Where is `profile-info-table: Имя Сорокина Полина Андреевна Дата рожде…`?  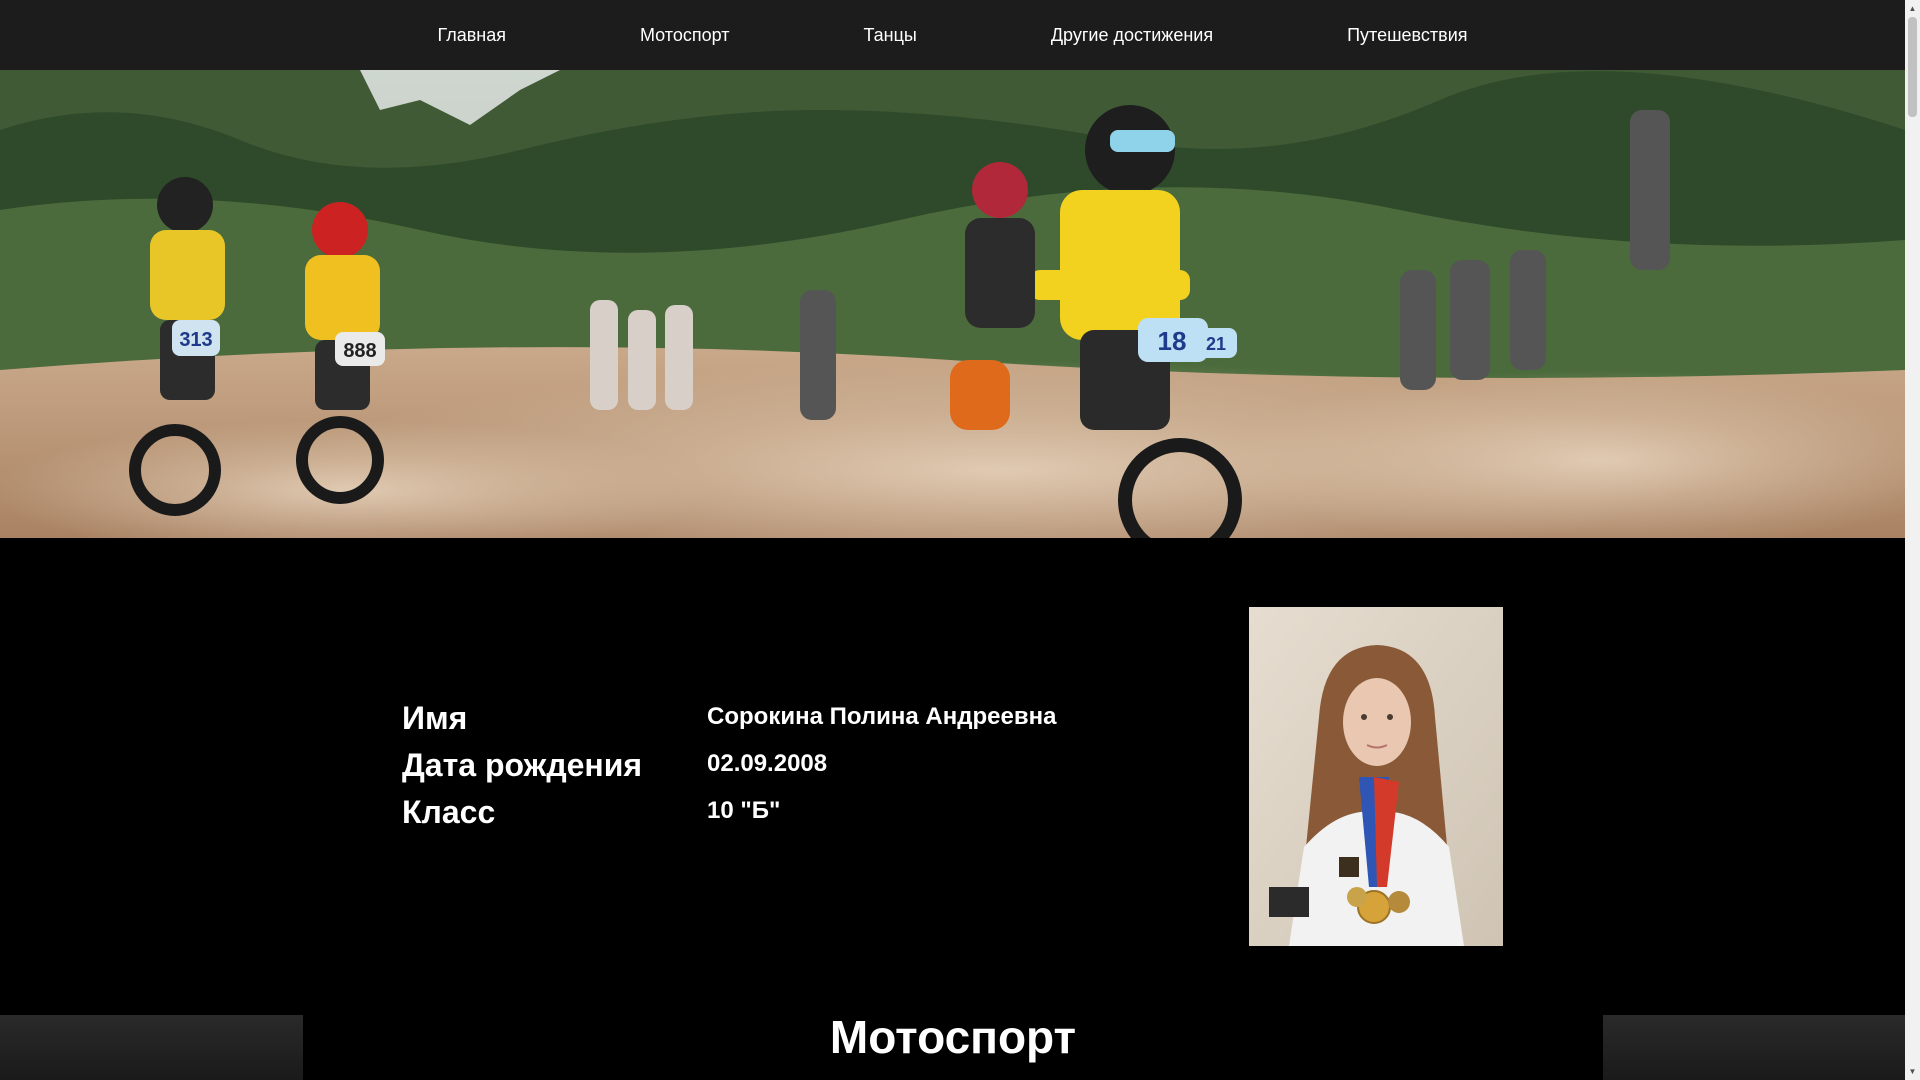 profile-info-table: Имя Сорокина Полина Андреевна Дата рожде… is located at coordinates (729, 770).